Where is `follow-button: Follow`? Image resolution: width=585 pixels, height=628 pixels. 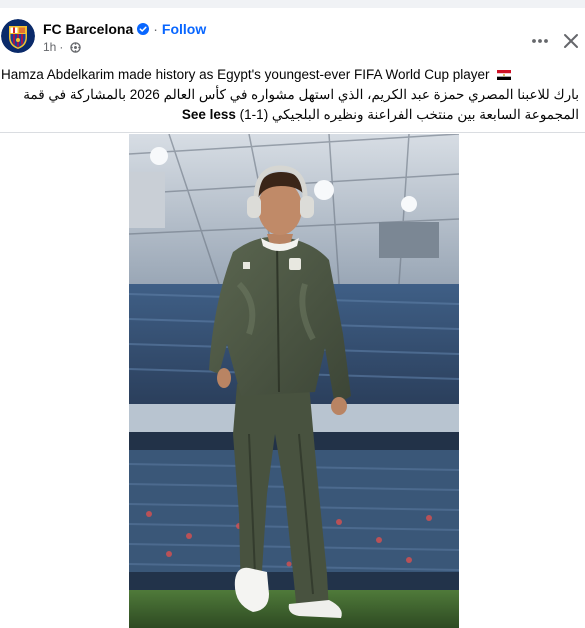
follow-button: Follow is located at coordinates (184, 29).